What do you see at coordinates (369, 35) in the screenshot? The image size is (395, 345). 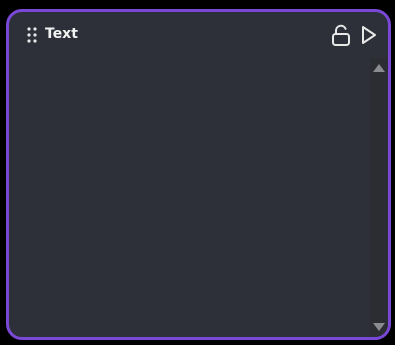 I see `play-icon` at bounding box center [369, 35].